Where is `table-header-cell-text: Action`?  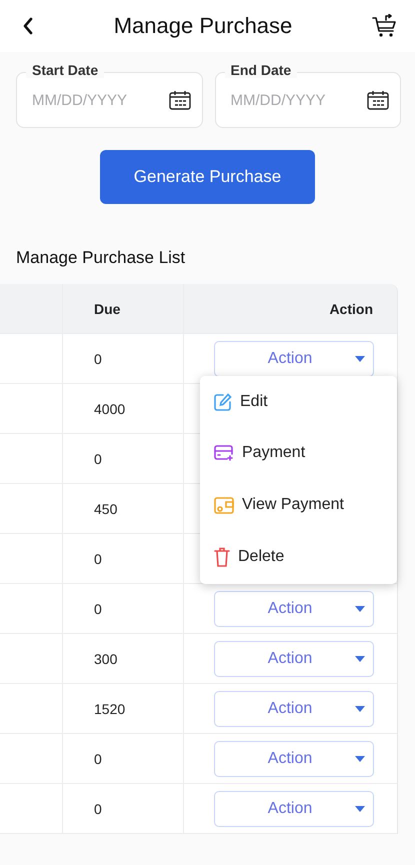 table-header-cell-text: Action is located at coordinates (351, 309).